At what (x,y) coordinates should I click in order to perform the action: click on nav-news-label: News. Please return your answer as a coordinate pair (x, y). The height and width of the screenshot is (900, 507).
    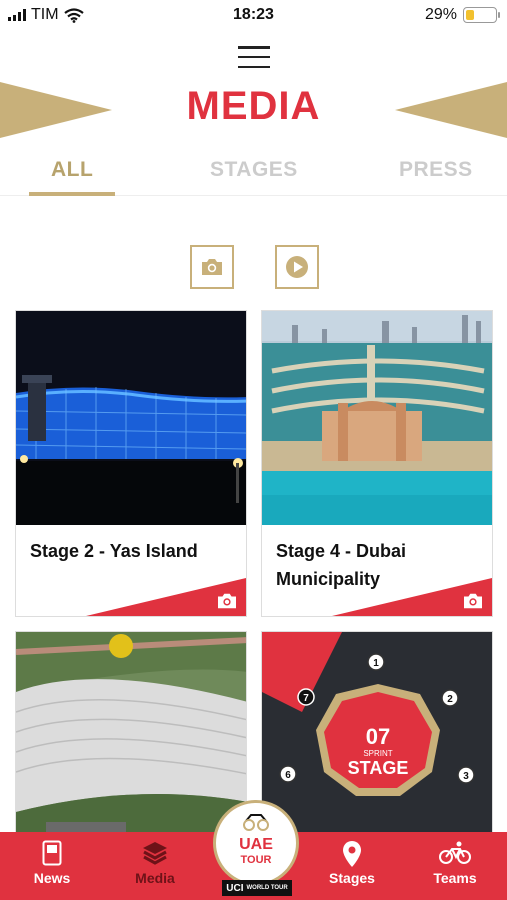
    Looking at the image, I should click on (52, 878).